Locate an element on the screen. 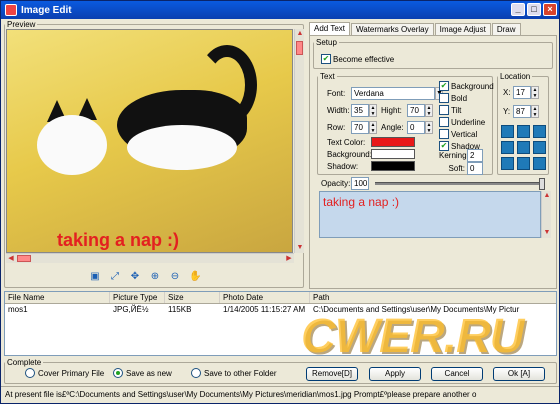 This screenshot has height=404, width=560. option-bold-checkbox: Bold is located at coordinates (453, 98).